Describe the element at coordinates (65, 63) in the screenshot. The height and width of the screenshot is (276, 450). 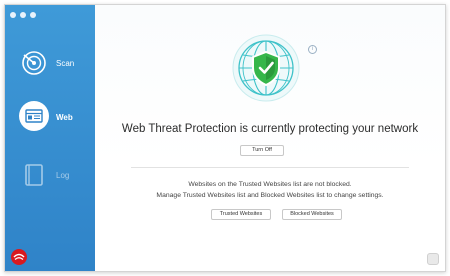
I see `sidebar-item-label: Scan` at that location.